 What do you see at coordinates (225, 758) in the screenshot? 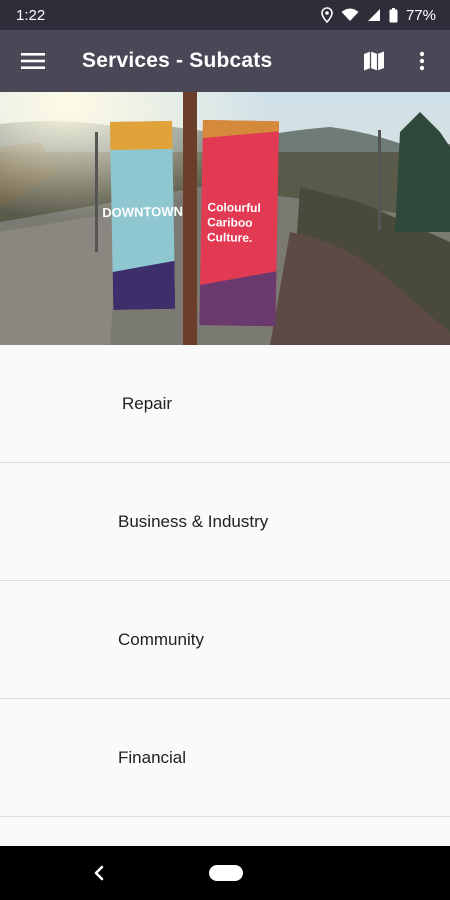
I see `list-item-financial: Financial` at bounding box center [225, 758].